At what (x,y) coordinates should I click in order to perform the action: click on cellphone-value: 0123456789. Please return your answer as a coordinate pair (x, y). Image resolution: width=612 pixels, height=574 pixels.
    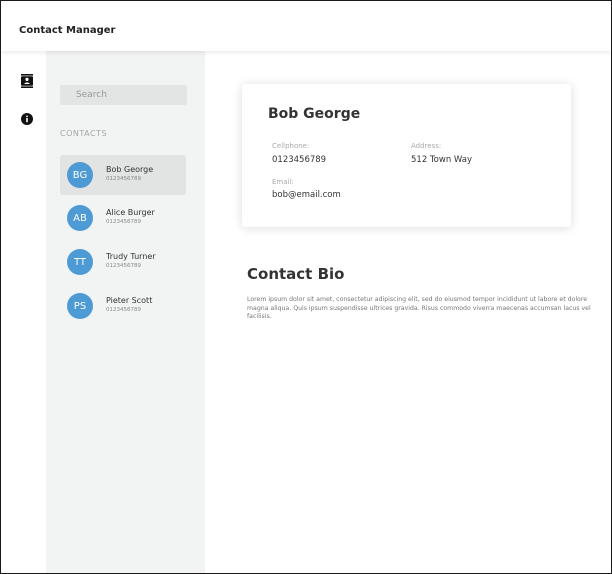
    Looking at the image, I should click on (299, 160).